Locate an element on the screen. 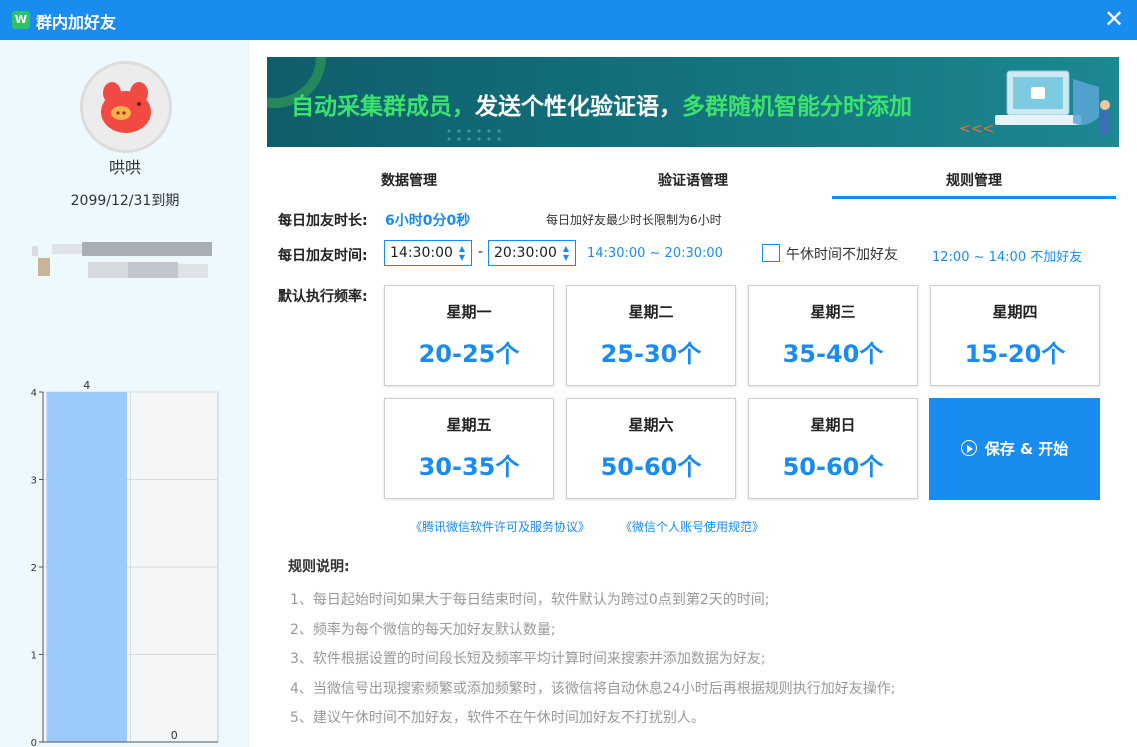 The height and width of the screenshot is (747, 1137). day-card-sunday: 星期日 50-60个 is located at coordinates (833, 448).